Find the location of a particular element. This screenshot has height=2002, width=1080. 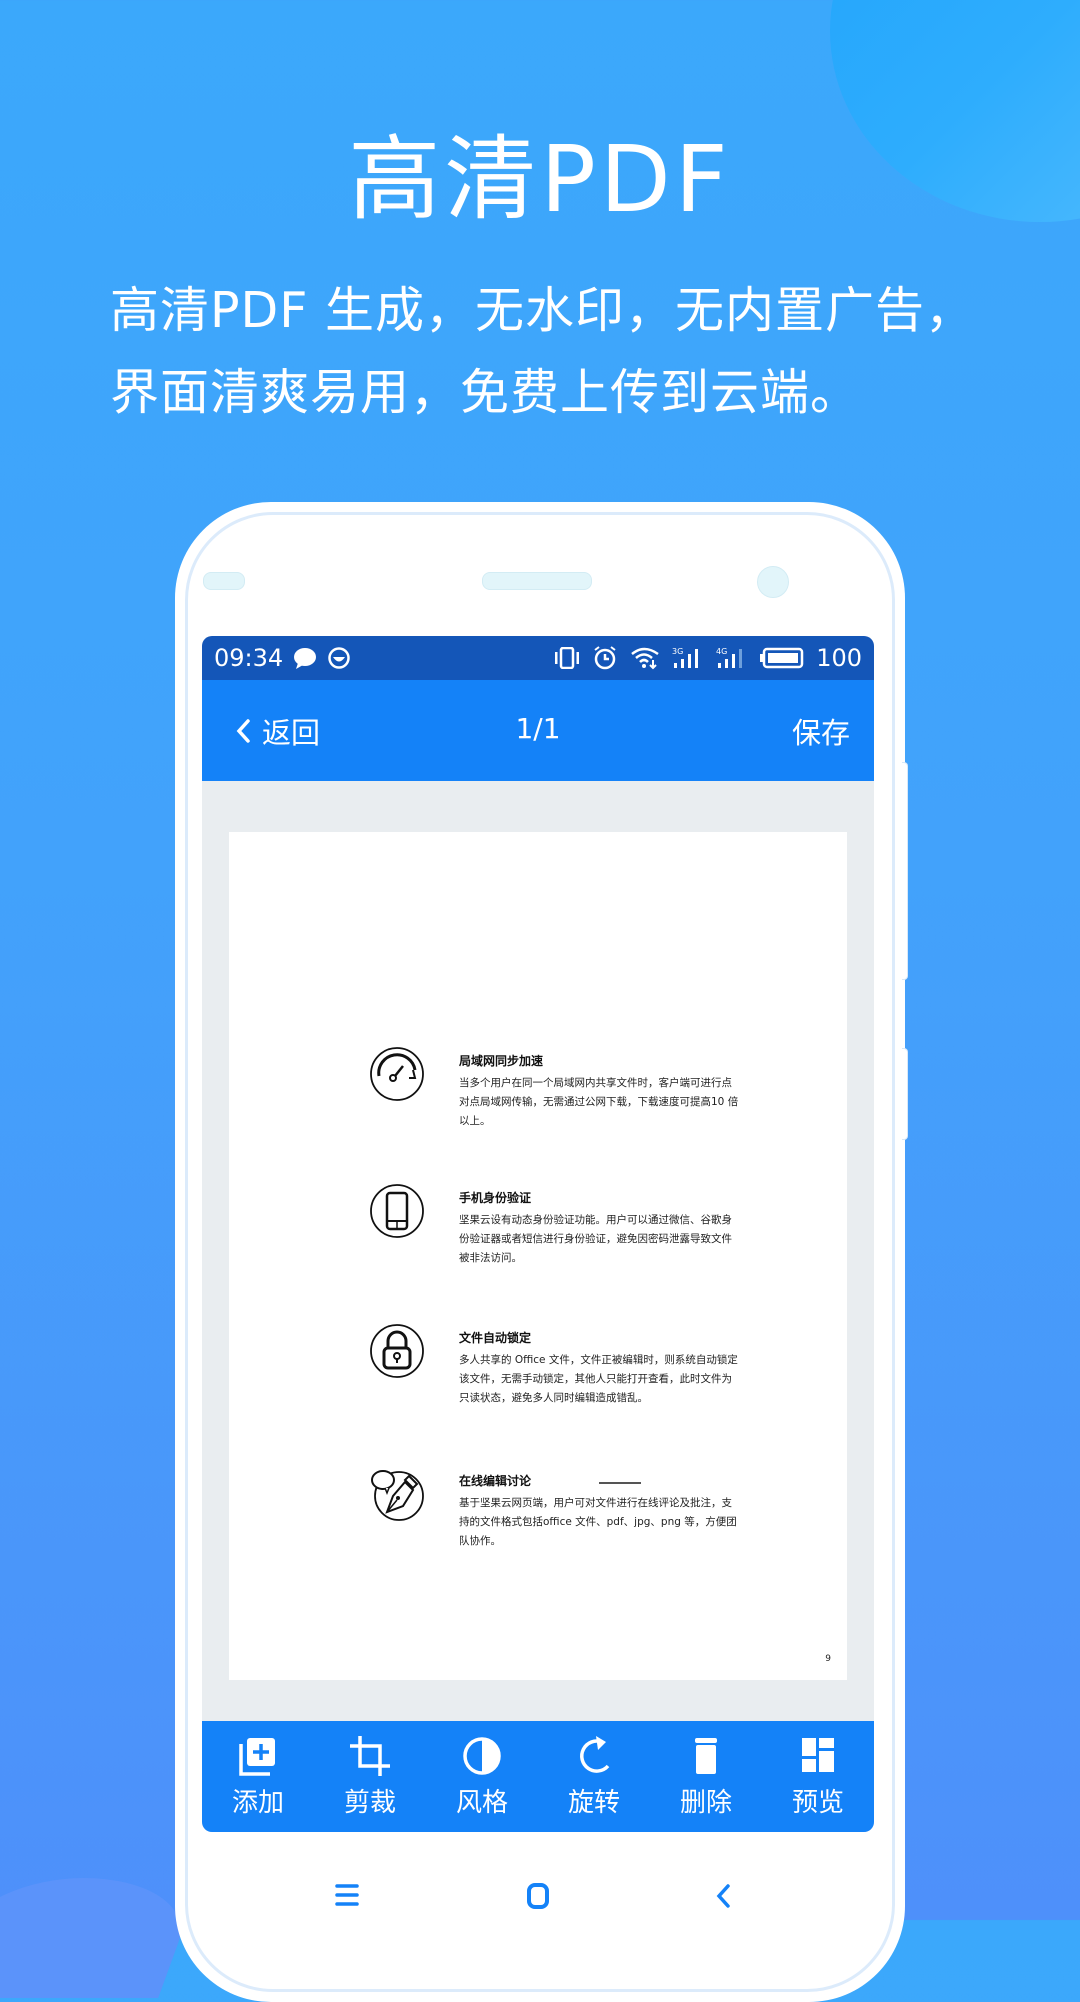

promo-subtitle-line: 高清PDF 生成，无水印，无内置广告， is located at coordinates (543, 310).